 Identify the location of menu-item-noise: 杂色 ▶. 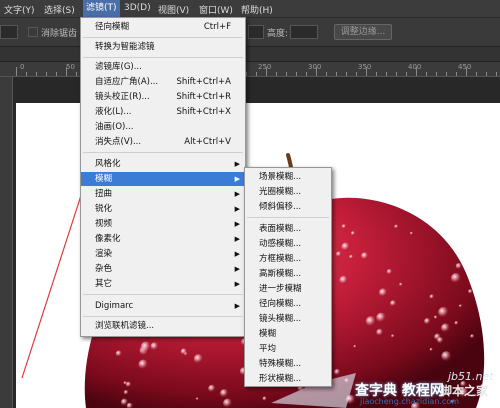
(163, 269).